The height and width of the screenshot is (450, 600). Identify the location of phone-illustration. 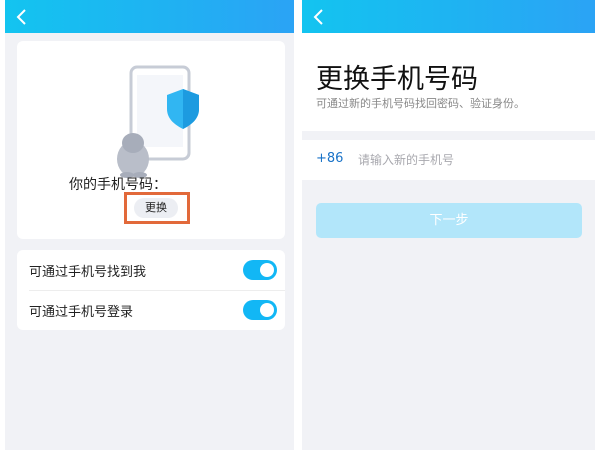
(158, 121).